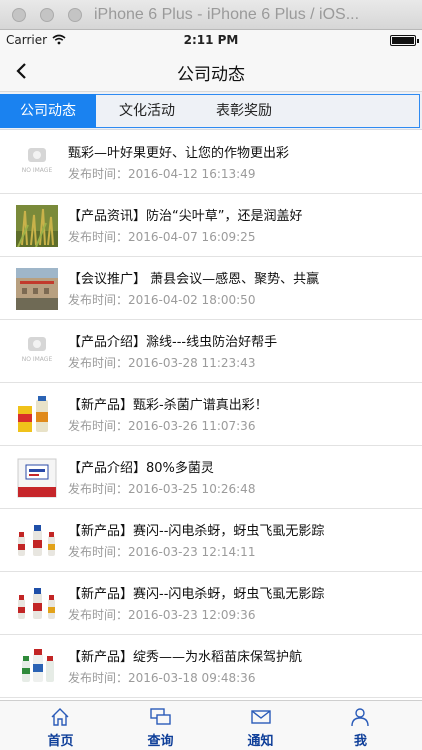 The width and height of the screenshot is (422, 750). Describe the element at coordinates (47, 15) in the screenshot. I see `minimize-window-button` at that location.